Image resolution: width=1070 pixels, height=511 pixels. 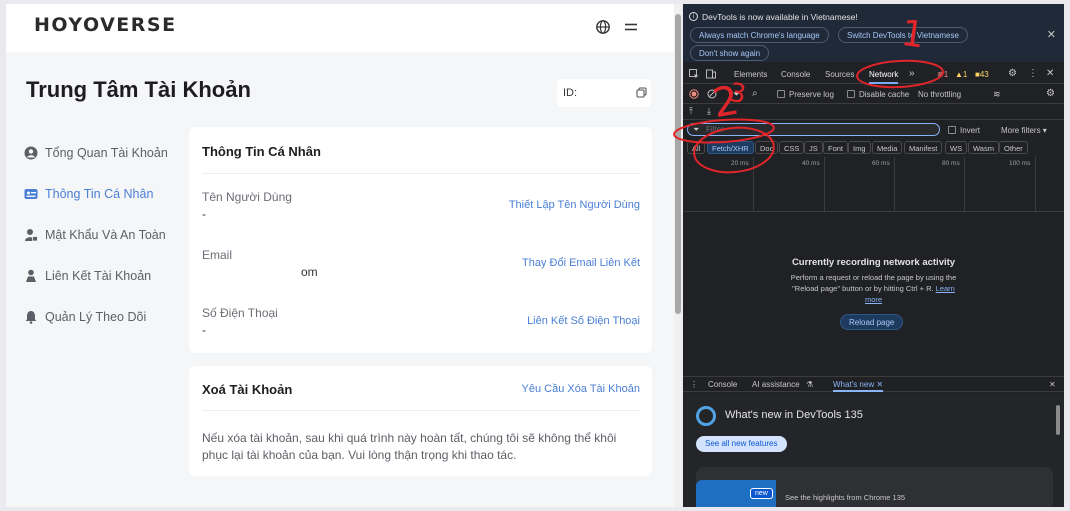 What do you see at coordinates (942, 74) in the screenshot?
I see `error-badge: ⊗1` at bounding box center [942, 74].